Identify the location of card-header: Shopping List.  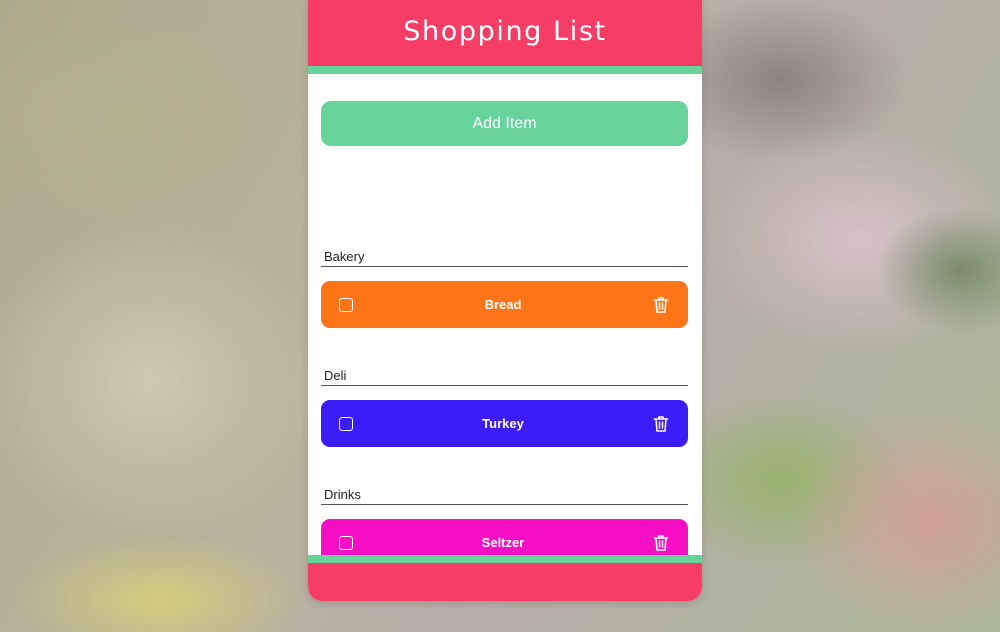
(505, 37).